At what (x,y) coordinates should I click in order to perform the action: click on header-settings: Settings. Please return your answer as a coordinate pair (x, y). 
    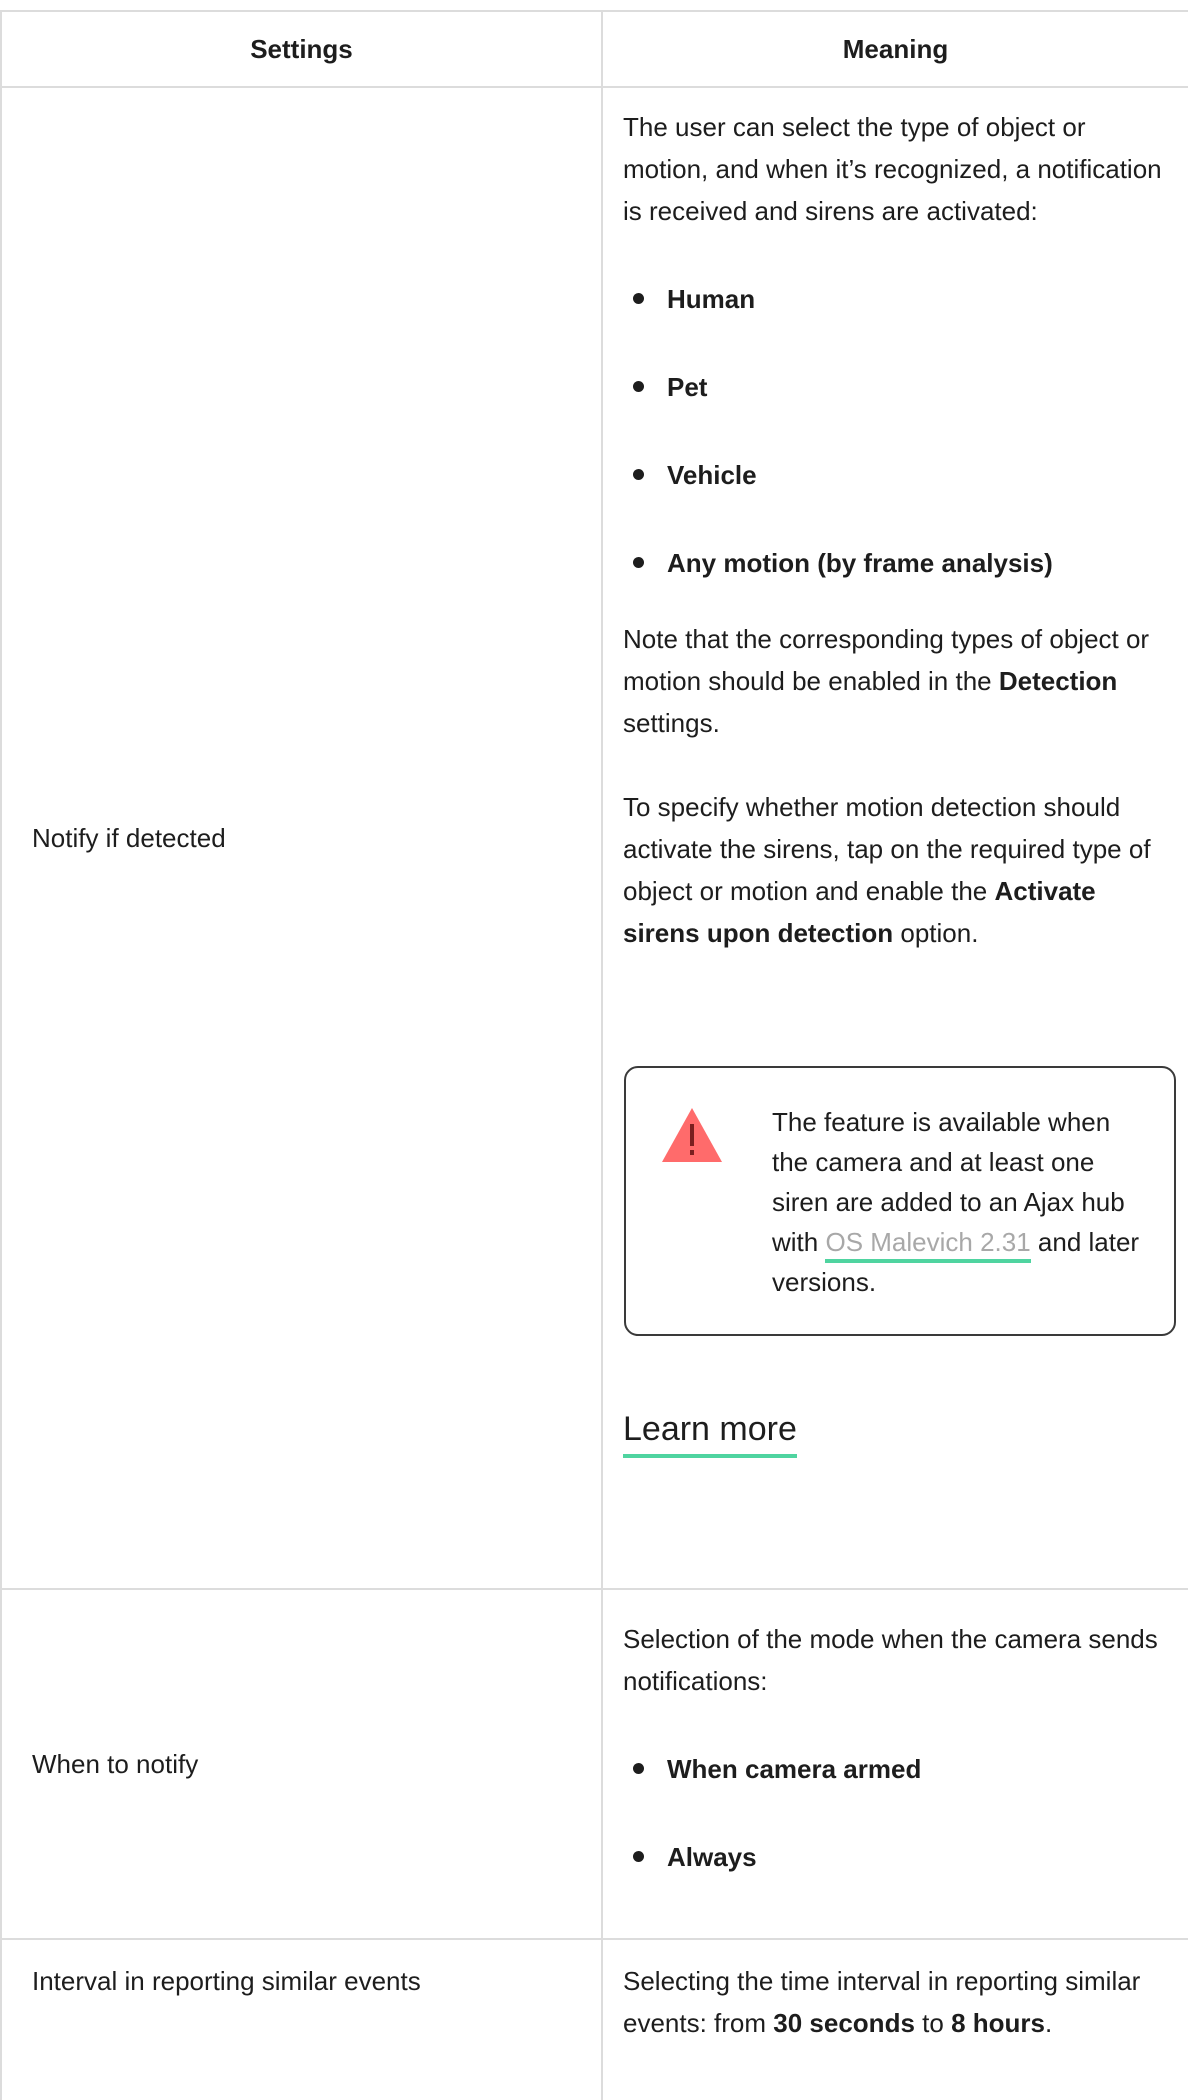
    Looking at the image, I should click on (301, 49).